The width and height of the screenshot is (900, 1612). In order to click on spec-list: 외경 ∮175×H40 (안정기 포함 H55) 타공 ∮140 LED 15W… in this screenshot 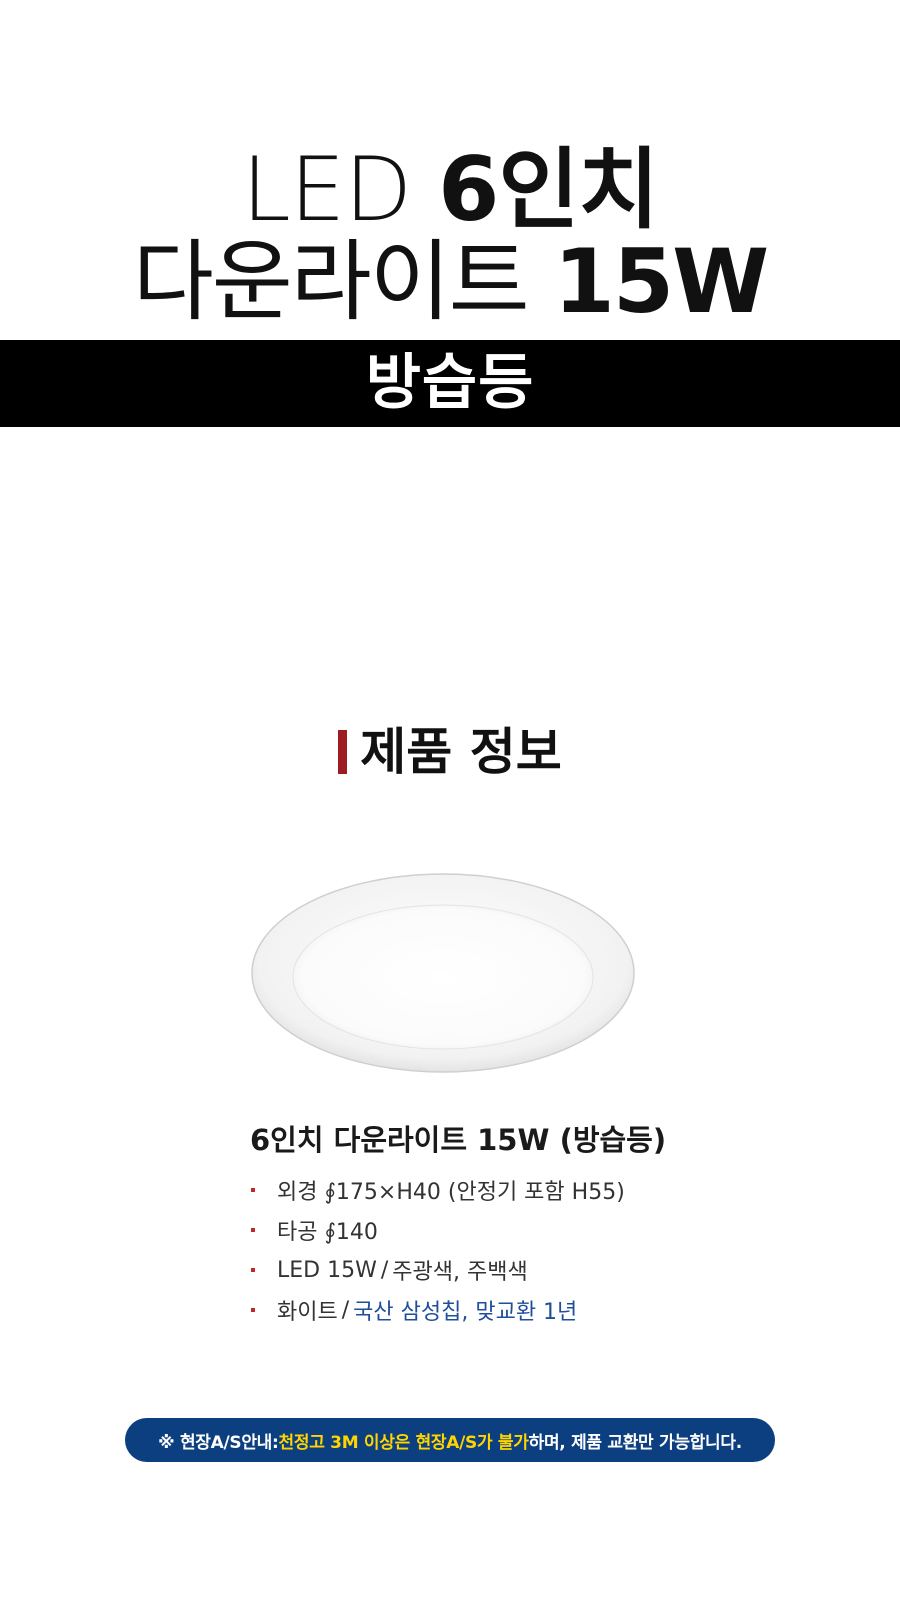, I will do `click(437, 1250)`.